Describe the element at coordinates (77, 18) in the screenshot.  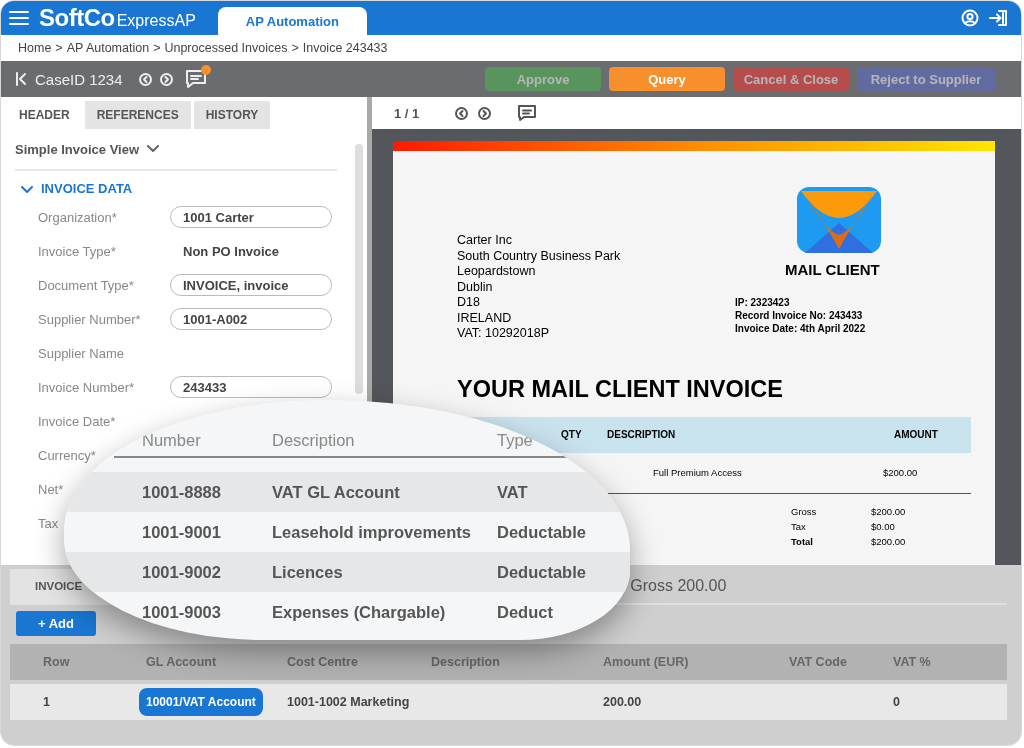
I see `brand-logo: SoftCo` at that location.